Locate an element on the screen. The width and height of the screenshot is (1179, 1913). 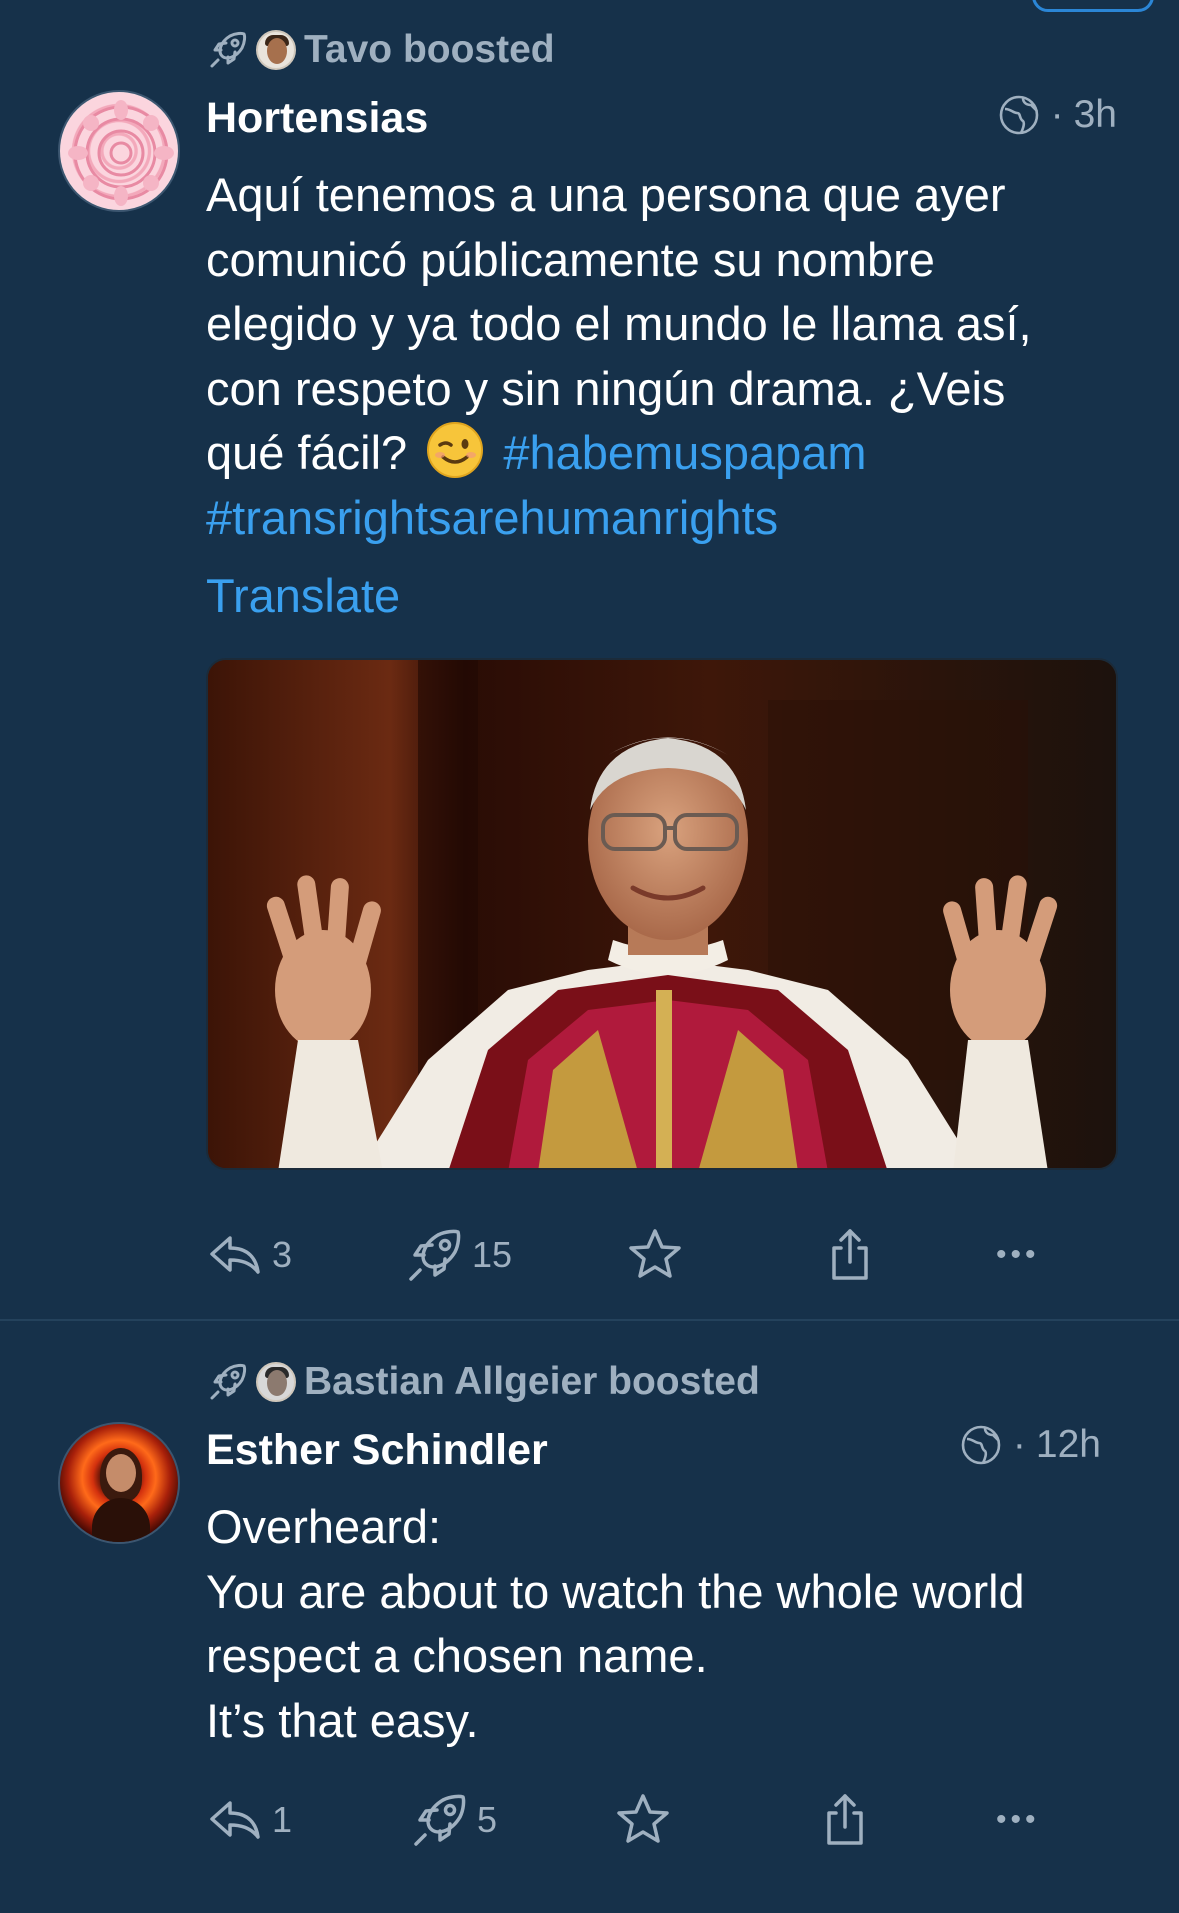
content-line: con respeto y sin ningún drama. ¿Veis is located at coordinates (606, 388).